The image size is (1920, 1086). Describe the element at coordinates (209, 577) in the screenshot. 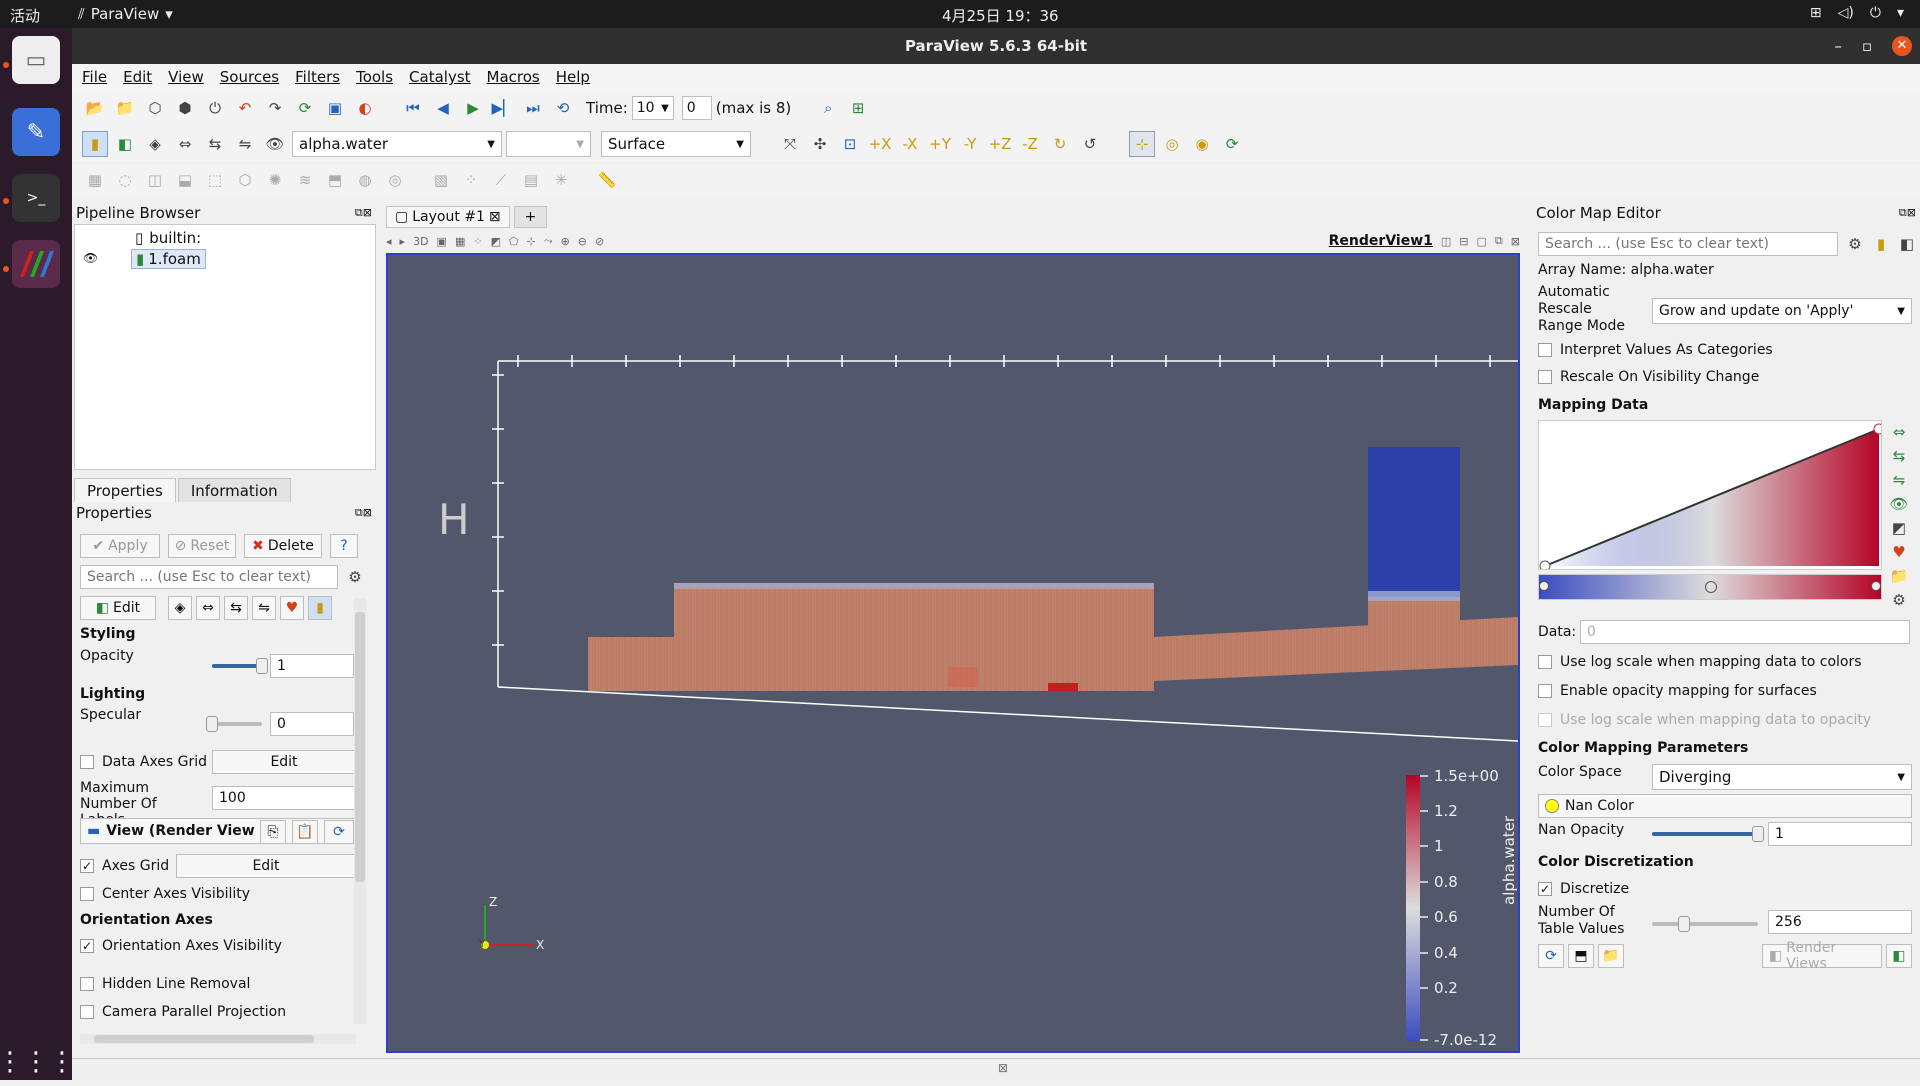

I see `properties-search-input: Search ... (use Esc to clear text)` at that location.